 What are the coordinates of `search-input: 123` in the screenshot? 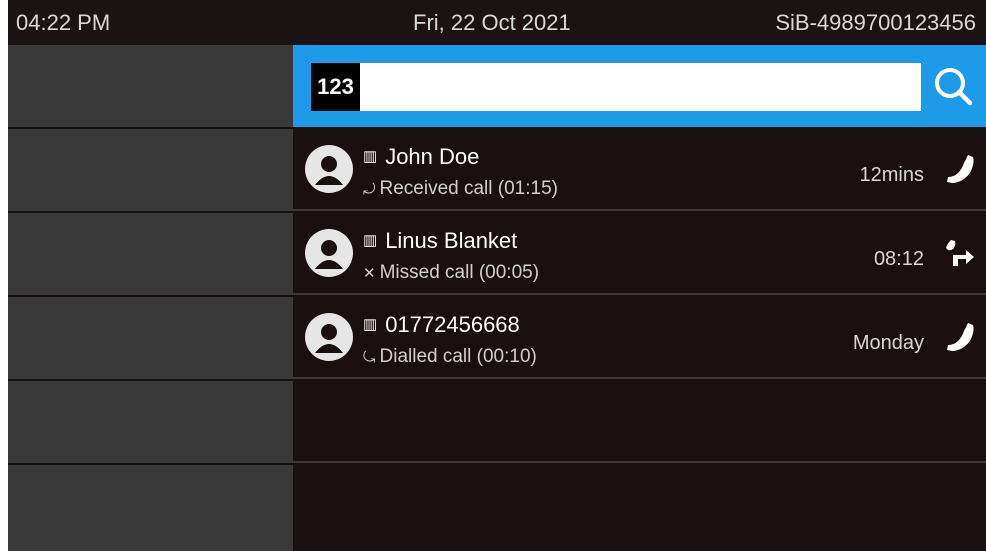 It's located at (616, 87).